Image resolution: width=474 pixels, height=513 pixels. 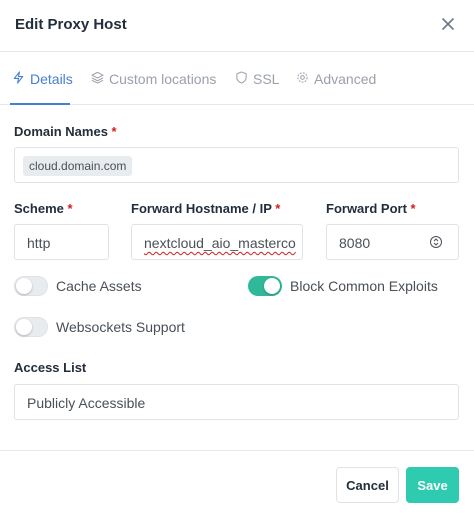 I want to click on forward-hostname-label: Forward Hostname / IP *, so click(x=206, y=208).